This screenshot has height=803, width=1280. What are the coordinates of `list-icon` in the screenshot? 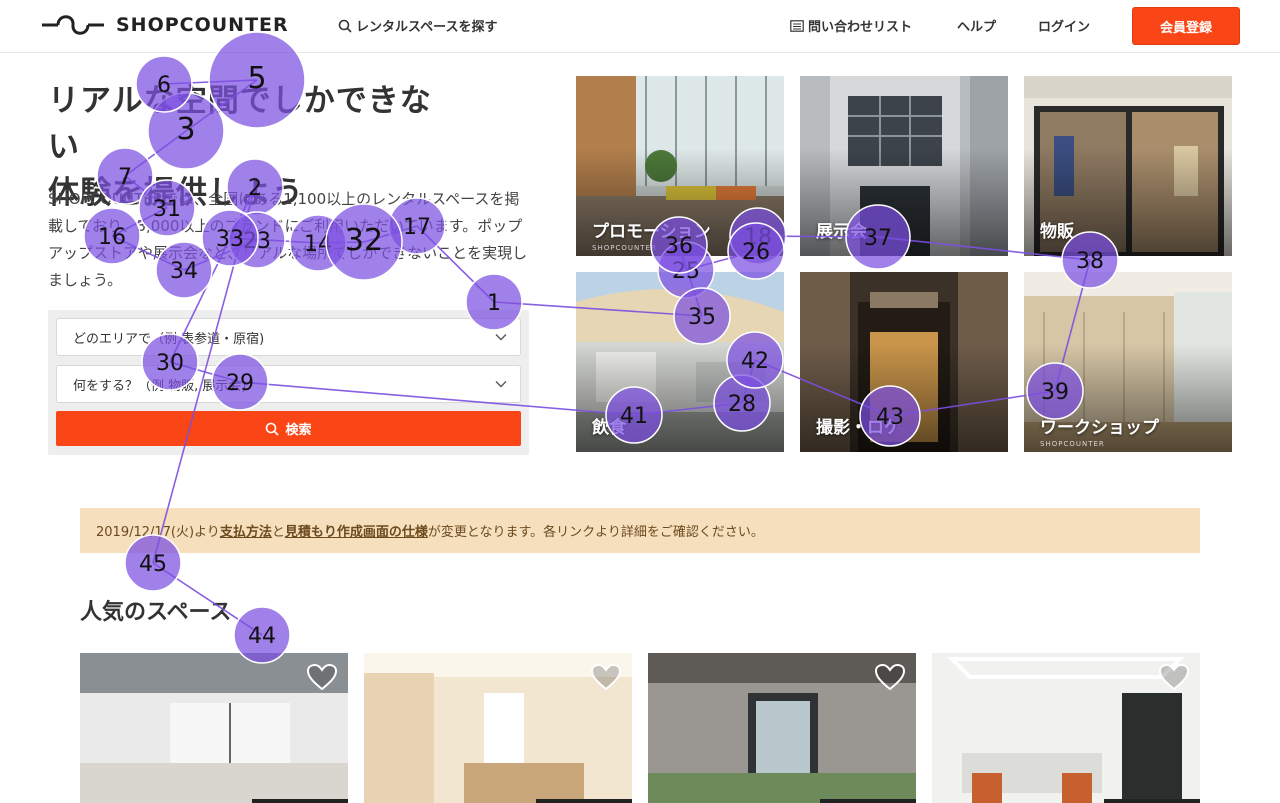 It's located at (797, 25).